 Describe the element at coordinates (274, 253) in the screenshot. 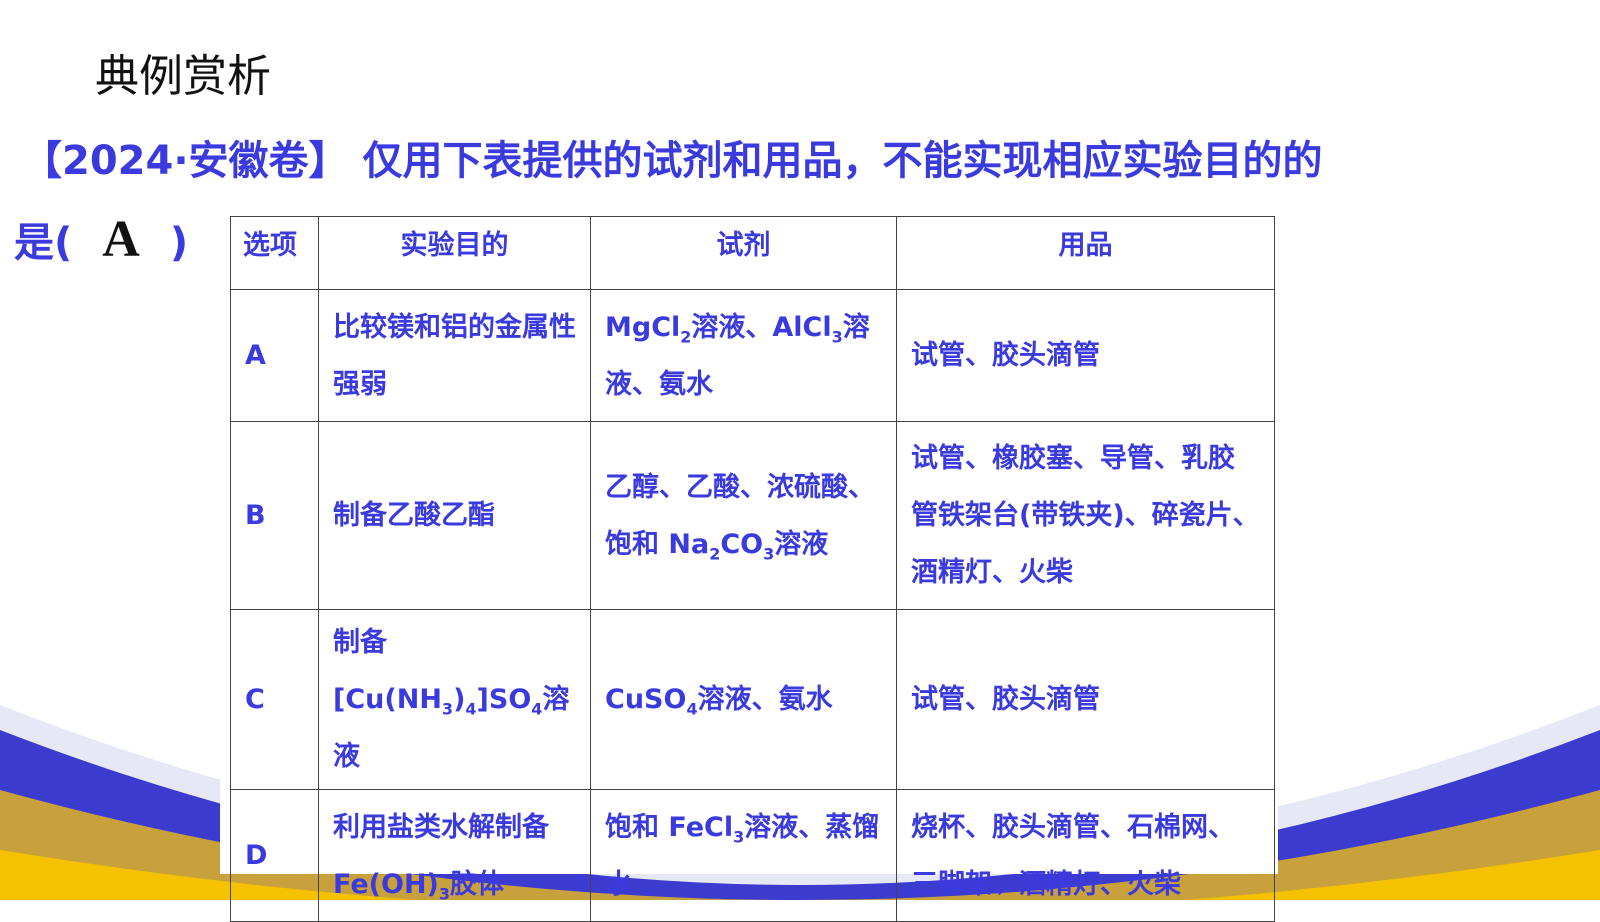

I see `header-option: 选项` at that location.